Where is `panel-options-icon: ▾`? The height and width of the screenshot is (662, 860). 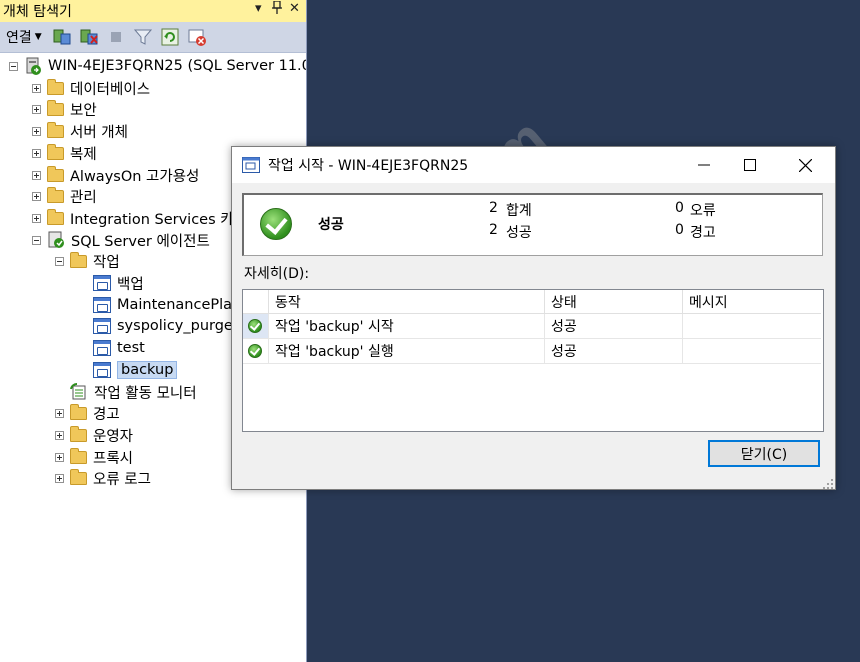 panel-options-icon: ▾ is located at coordinates (258, 8).